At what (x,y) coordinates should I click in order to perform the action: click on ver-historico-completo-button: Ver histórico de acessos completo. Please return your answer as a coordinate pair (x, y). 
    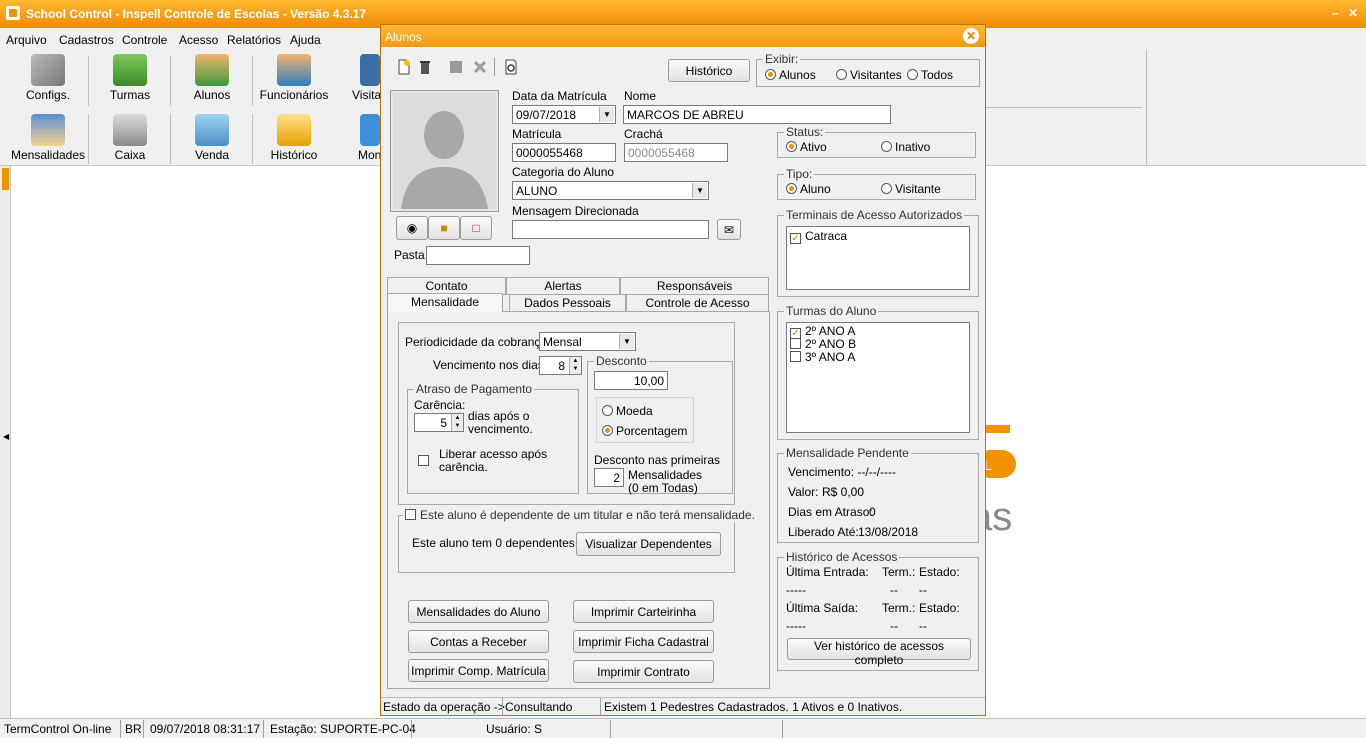
    Looking at the image, I should click on (879, 652).